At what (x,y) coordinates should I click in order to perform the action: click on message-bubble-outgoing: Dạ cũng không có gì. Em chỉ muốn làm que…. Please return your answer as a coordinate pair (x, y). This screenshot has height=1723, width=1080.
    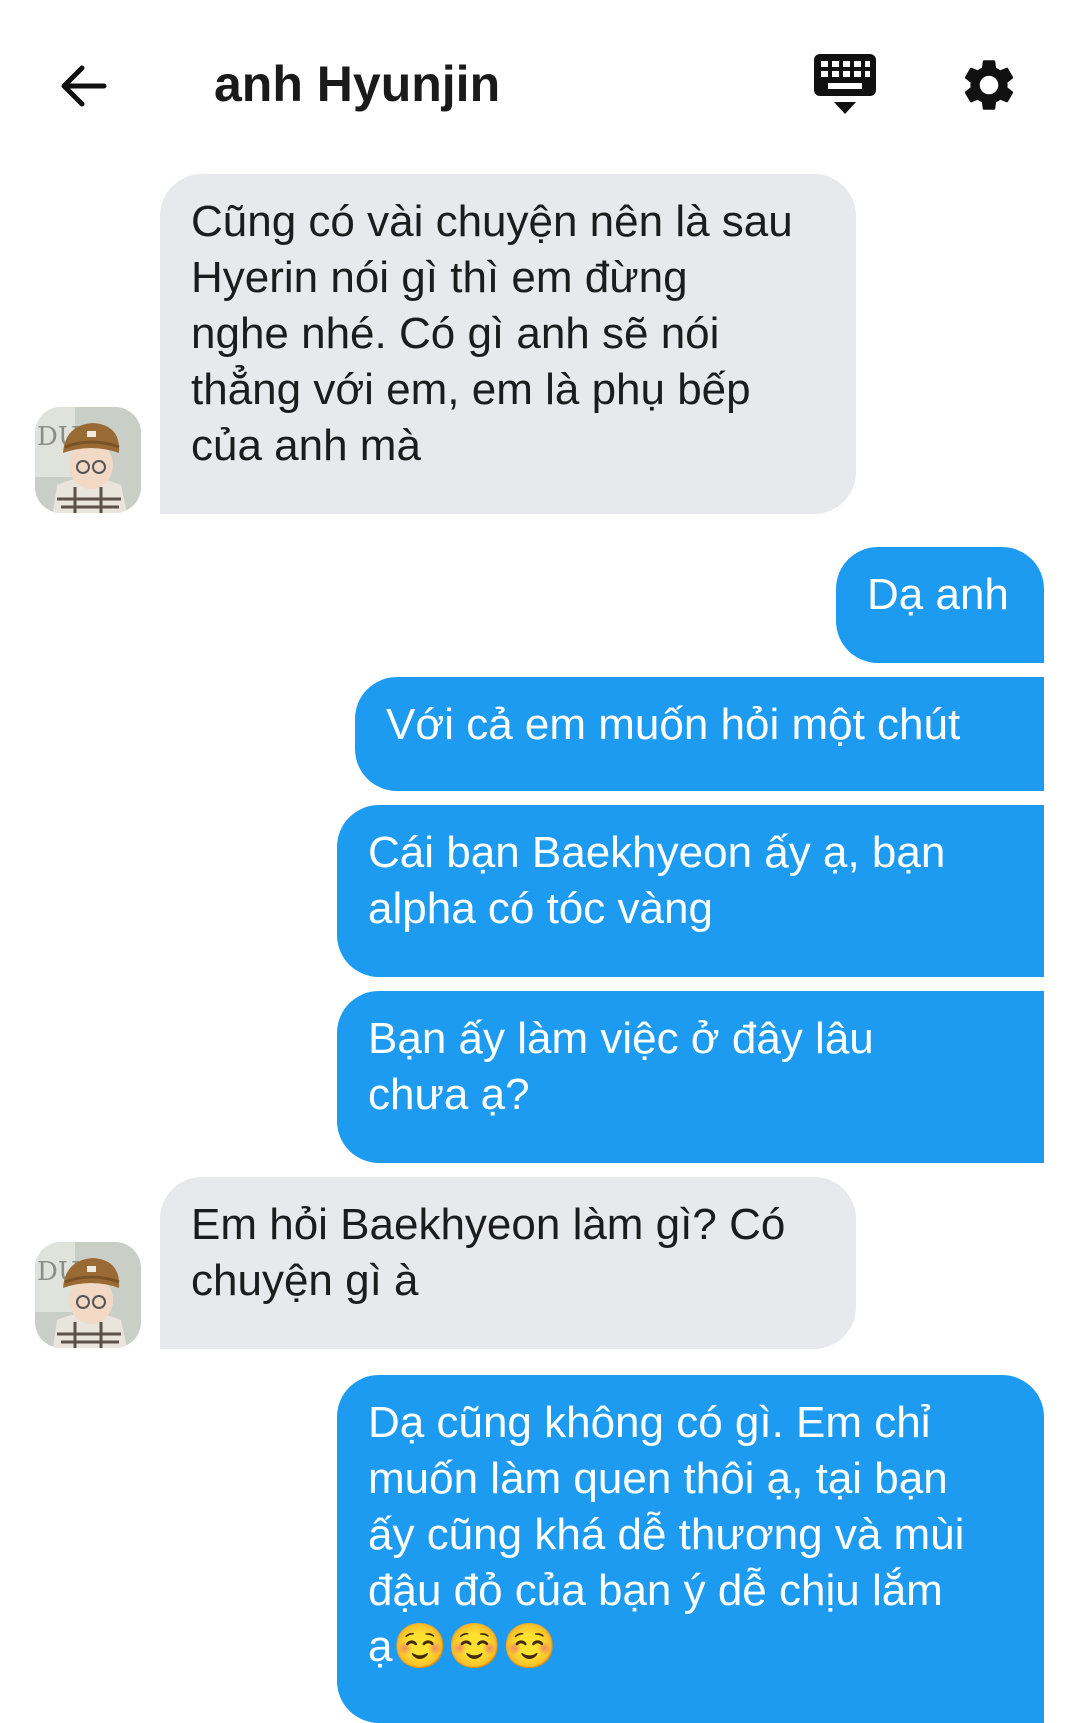
    Looking at the image, I should click on (690, 1549).